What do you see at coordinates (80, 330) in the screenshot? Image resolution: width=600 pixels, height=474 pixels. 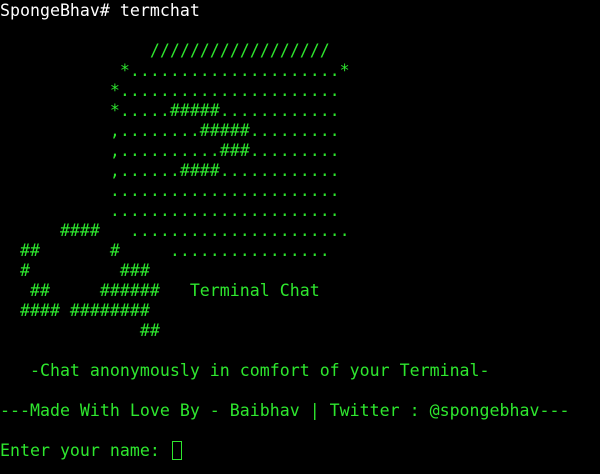 I see `banner-line-15: ##` at bounding box center [80, 330].